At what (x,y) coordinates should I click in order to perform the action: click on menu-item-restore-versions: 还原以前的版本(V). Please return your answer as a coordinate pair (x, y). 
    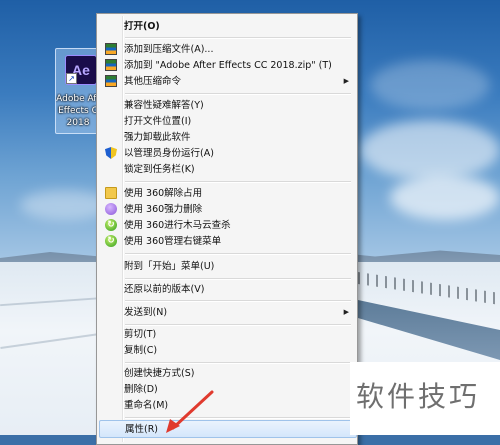
    Looking at the image, I should click on (227, 289).